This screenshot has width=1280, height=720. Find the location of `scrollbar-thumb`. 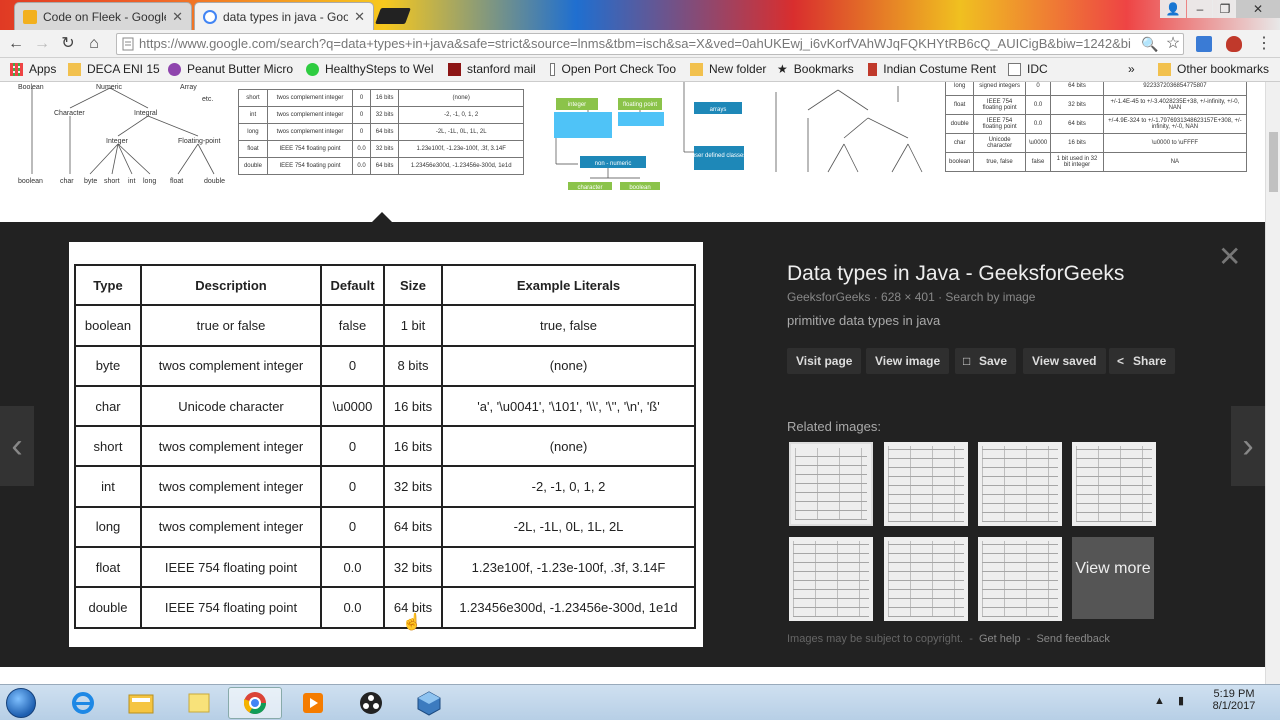

scrollbar-thumb is located at coordinates (1273, 162).